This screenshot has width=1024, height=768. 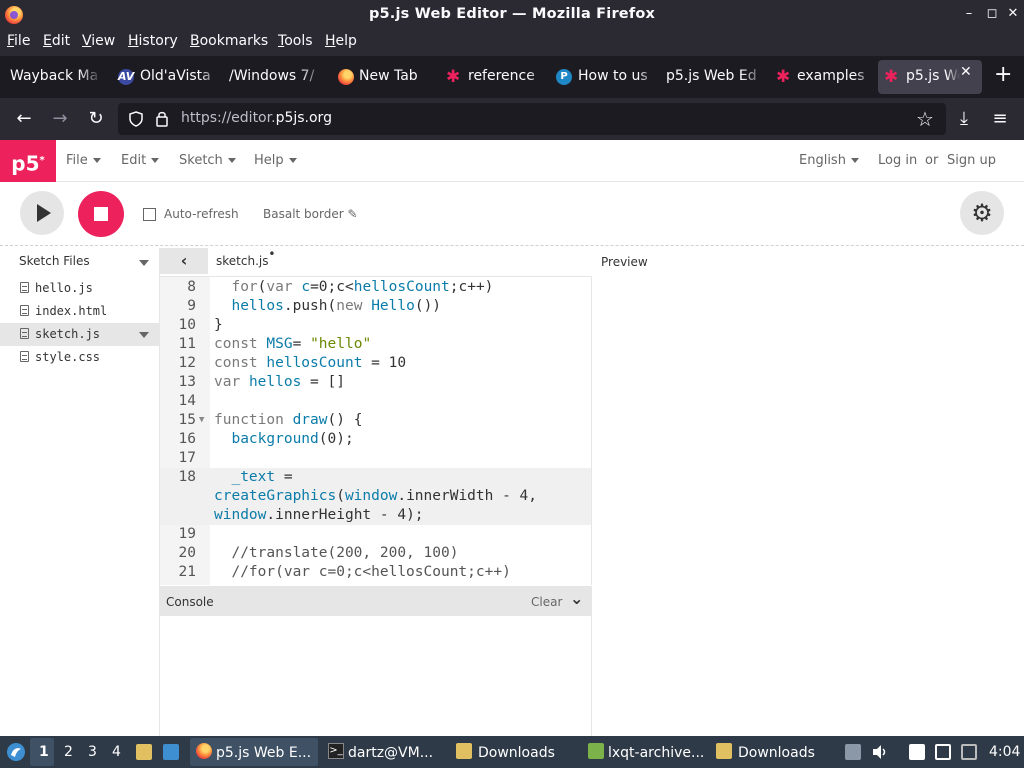 What do you see at coordinates (83, 160) in the screenshot?
I see `p5-menu-file: File` at bounding box center [83, 160].